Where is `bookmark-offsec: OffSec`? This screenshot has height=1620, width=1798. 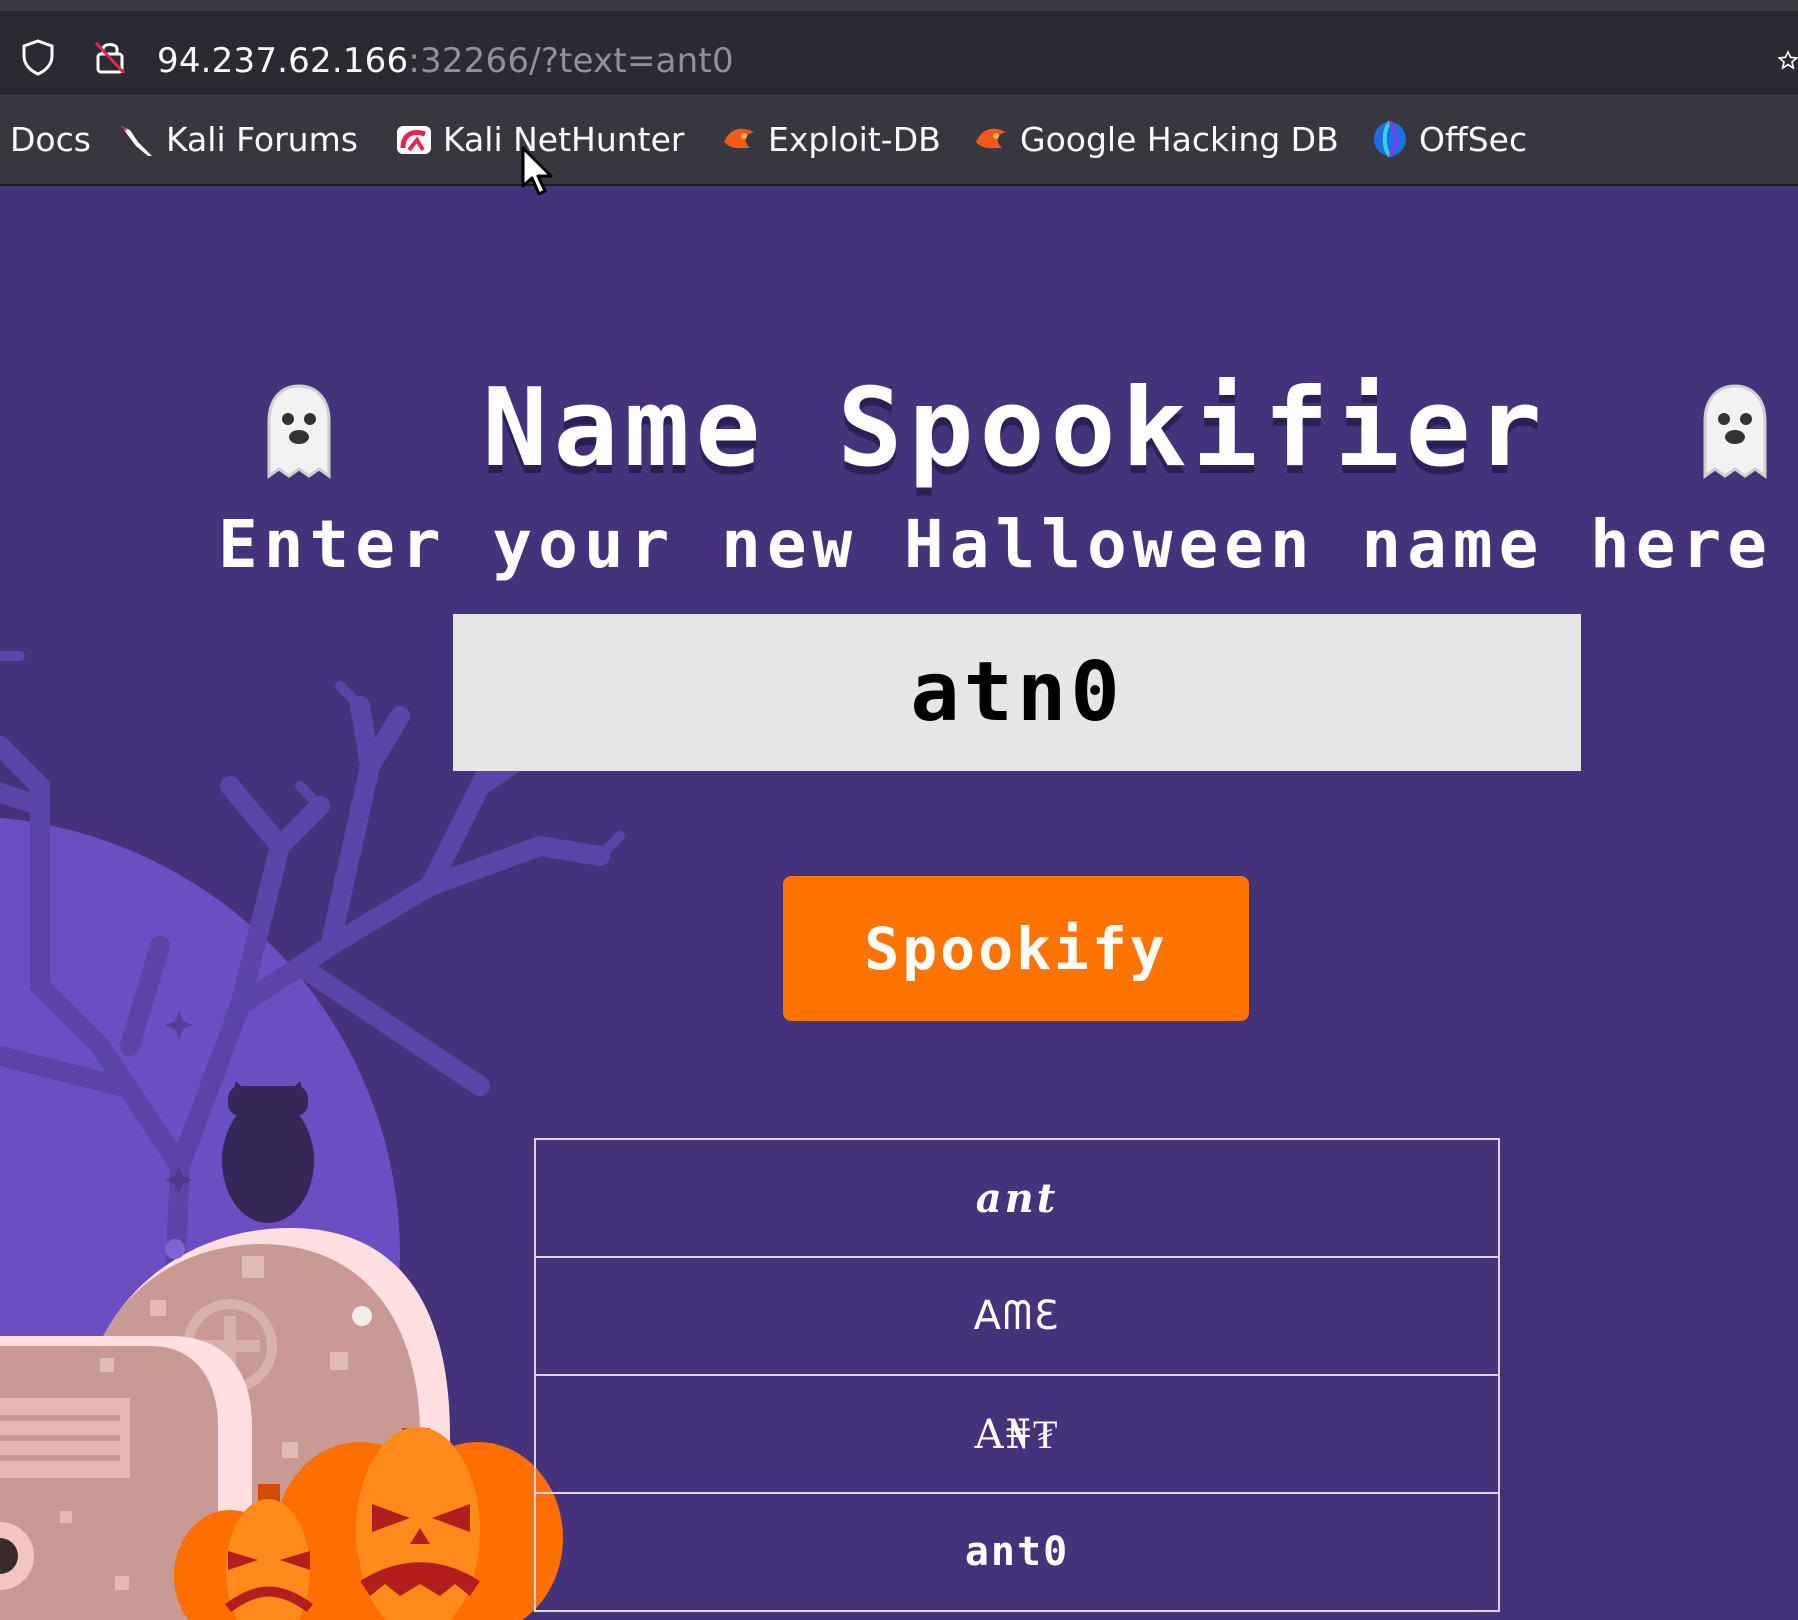 bookmark-offsec: OffSec is located at coordinates (1449, 139).